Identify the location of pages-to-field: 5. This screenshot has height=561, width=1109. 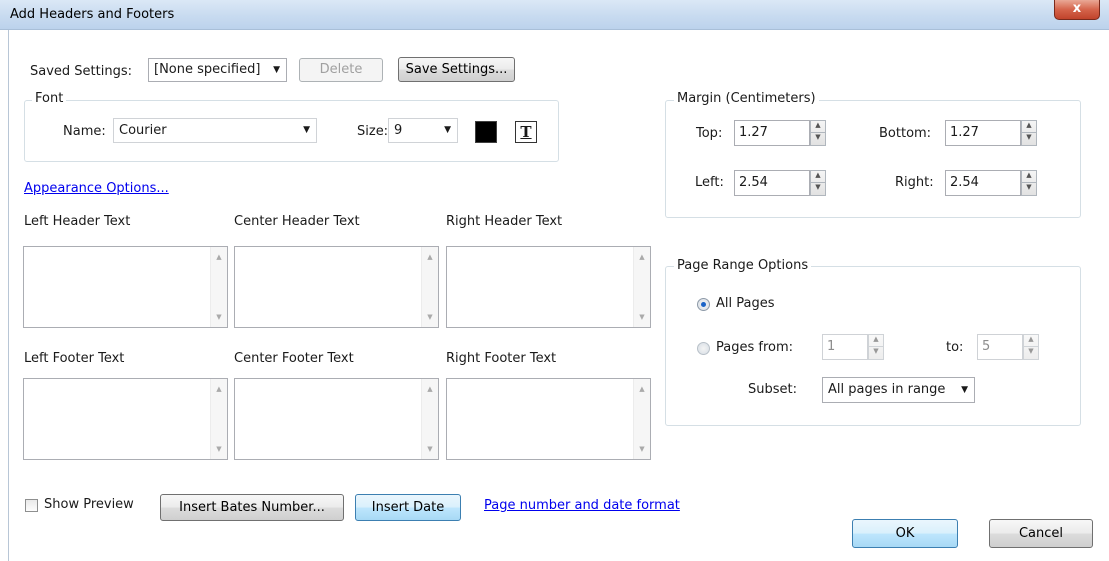
(1000, 347).